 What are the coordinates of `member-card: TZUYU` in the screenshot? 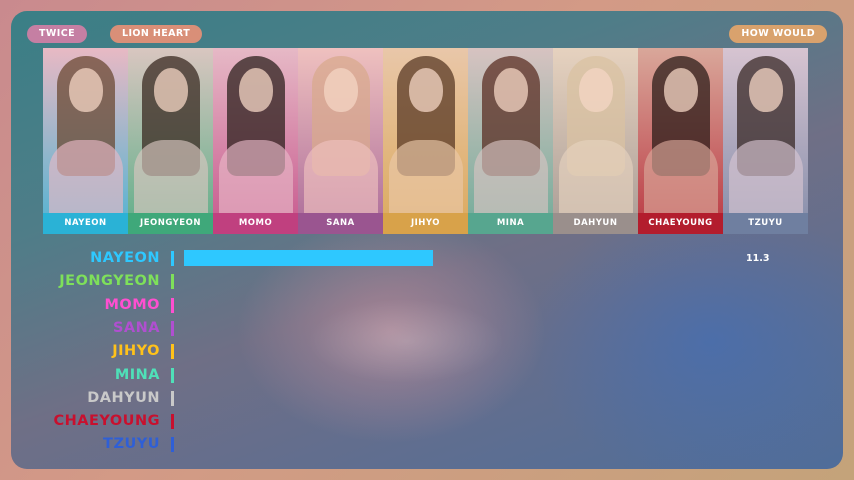 It's located at (765, 141).